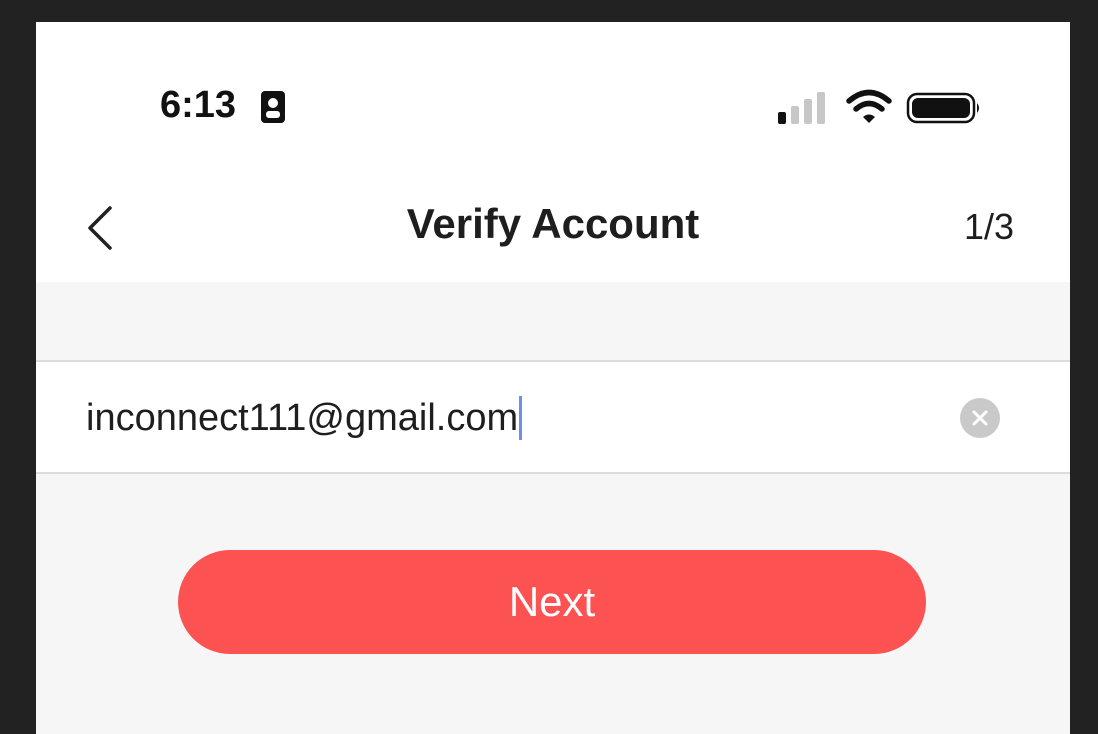 The image size is (1098, 734). Describe the element at coordinates (869, 106) in the screenshot. I see `wifi-icon` at that location.